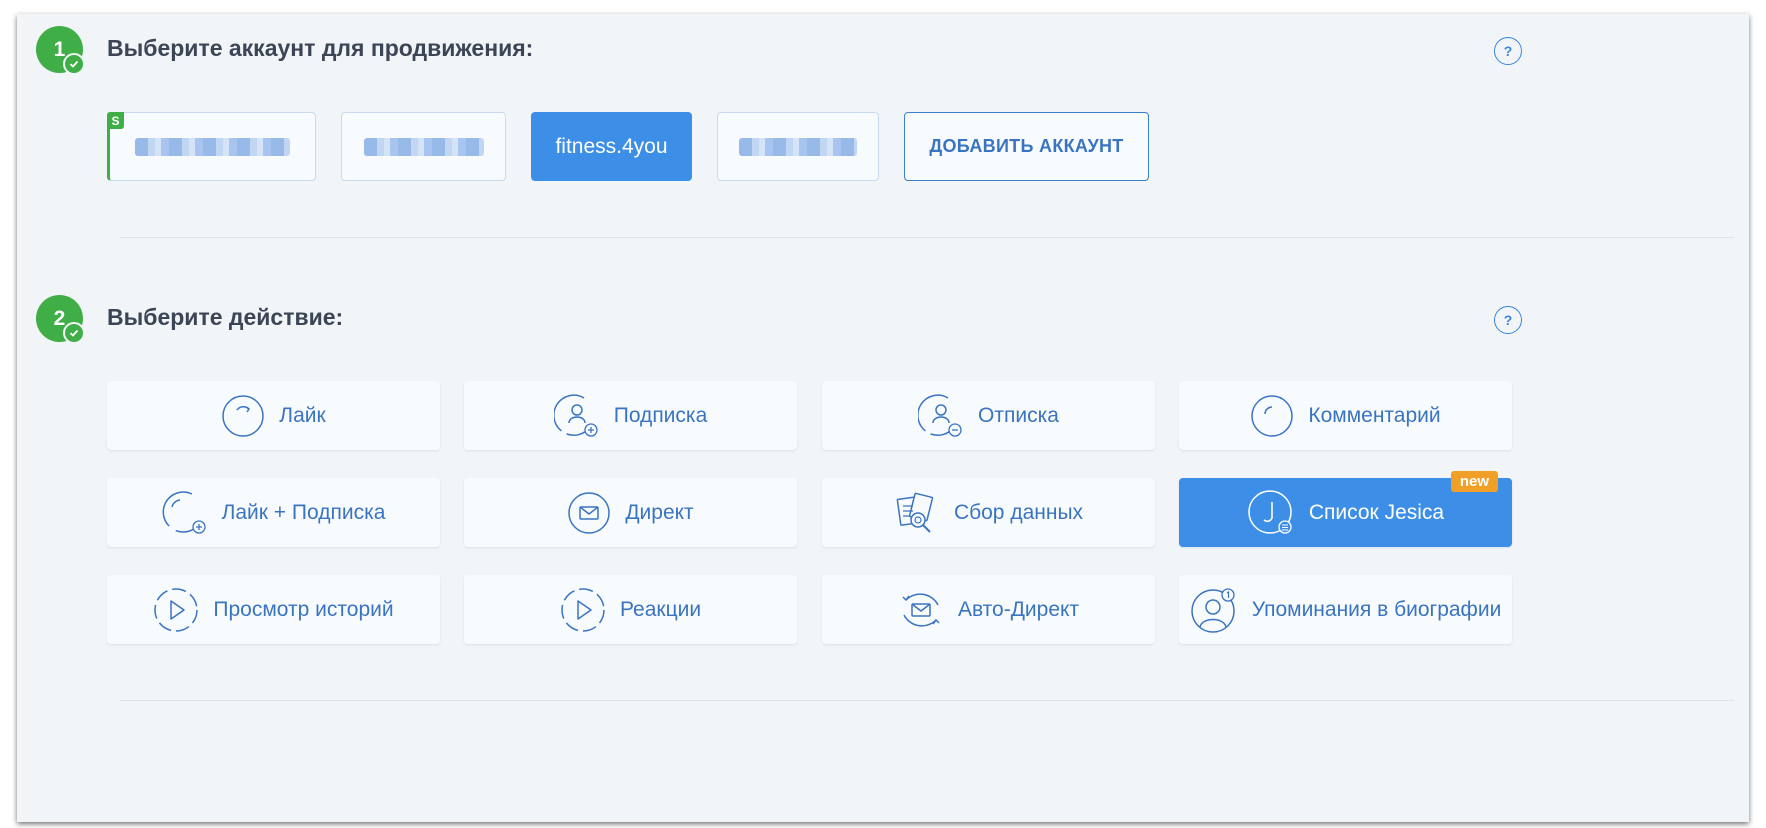  What do you see at coordinates (1508, 51) in the screenshot?
I see `help-button-step-1: ?` at bounding box center [1508, 51].